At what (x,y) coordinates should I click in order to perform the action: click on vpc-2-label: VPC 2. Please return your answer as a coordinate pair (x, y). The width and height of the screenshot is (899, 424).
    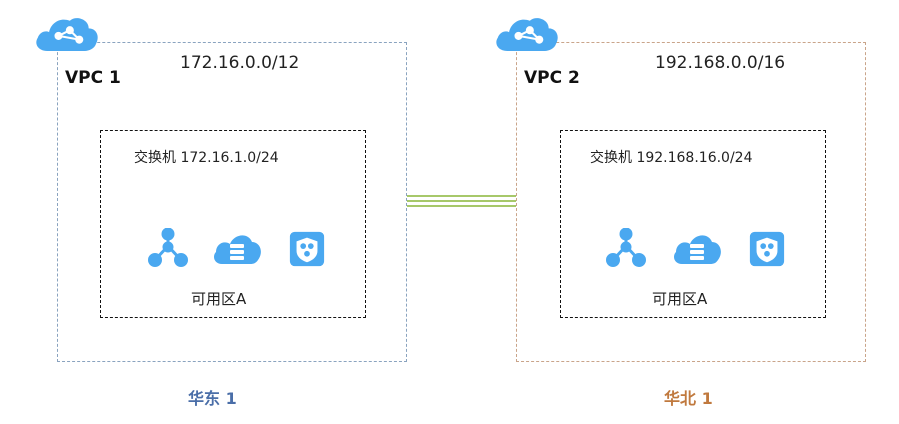
    Looking at the image, I should click on (552, 78).